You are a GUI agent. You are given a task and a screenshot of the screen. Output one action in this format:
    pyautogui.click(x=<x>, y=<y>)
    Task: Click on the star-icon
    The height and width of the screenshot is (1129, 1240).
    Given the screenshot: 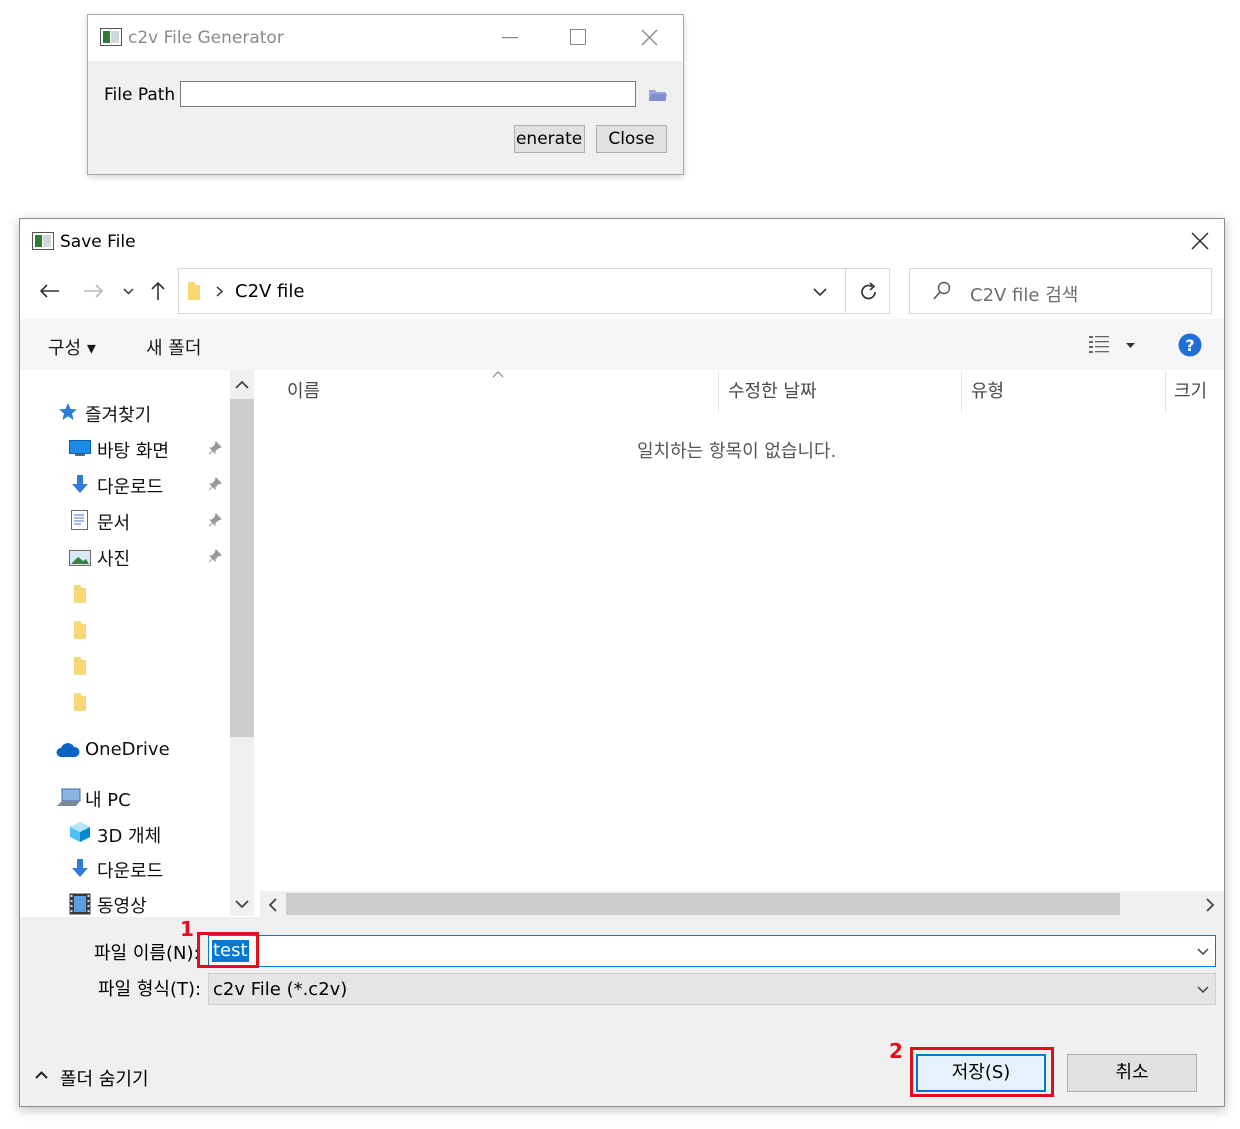 What is the action you would take?
    pyautogui.click(x=68, y=411)
    